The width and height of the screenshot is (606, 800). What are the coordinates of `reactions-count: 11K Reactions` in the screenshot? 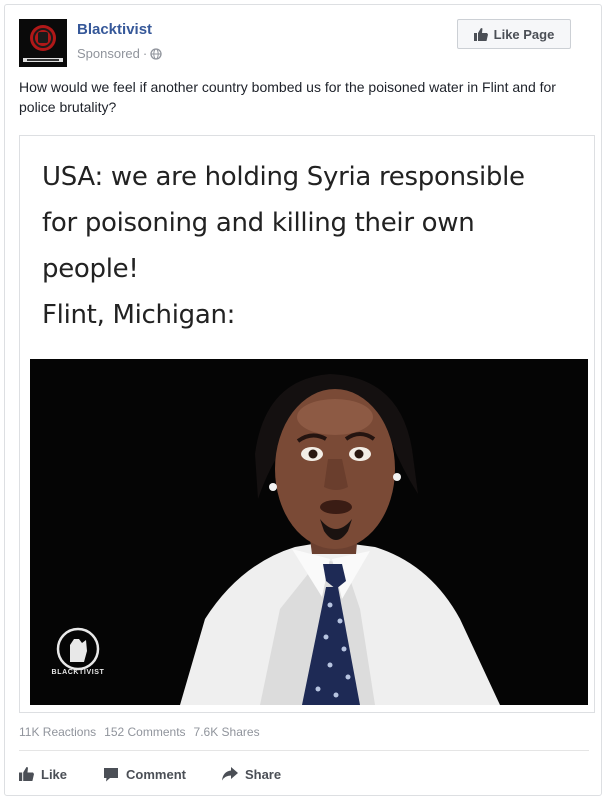 It's located at (57, 732).